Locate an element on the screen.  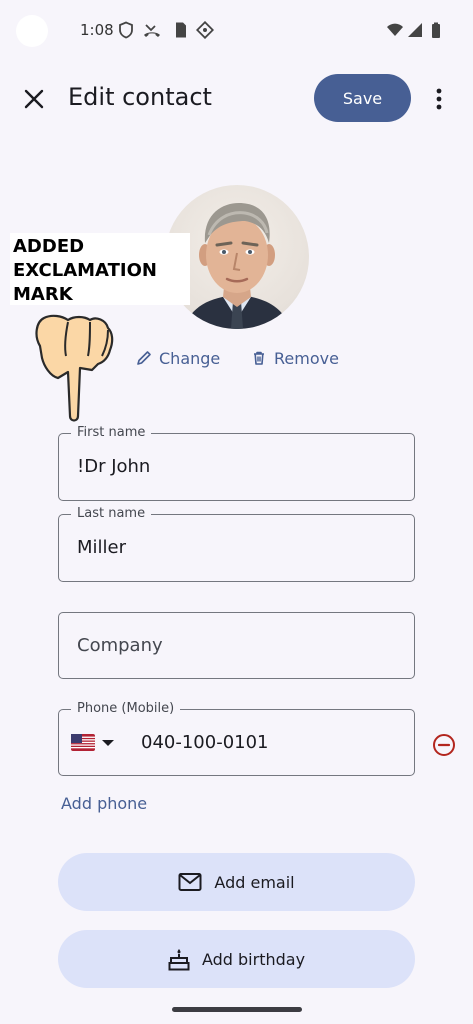
last-name-field: Last name Miller is located at coordinates (236, 544).